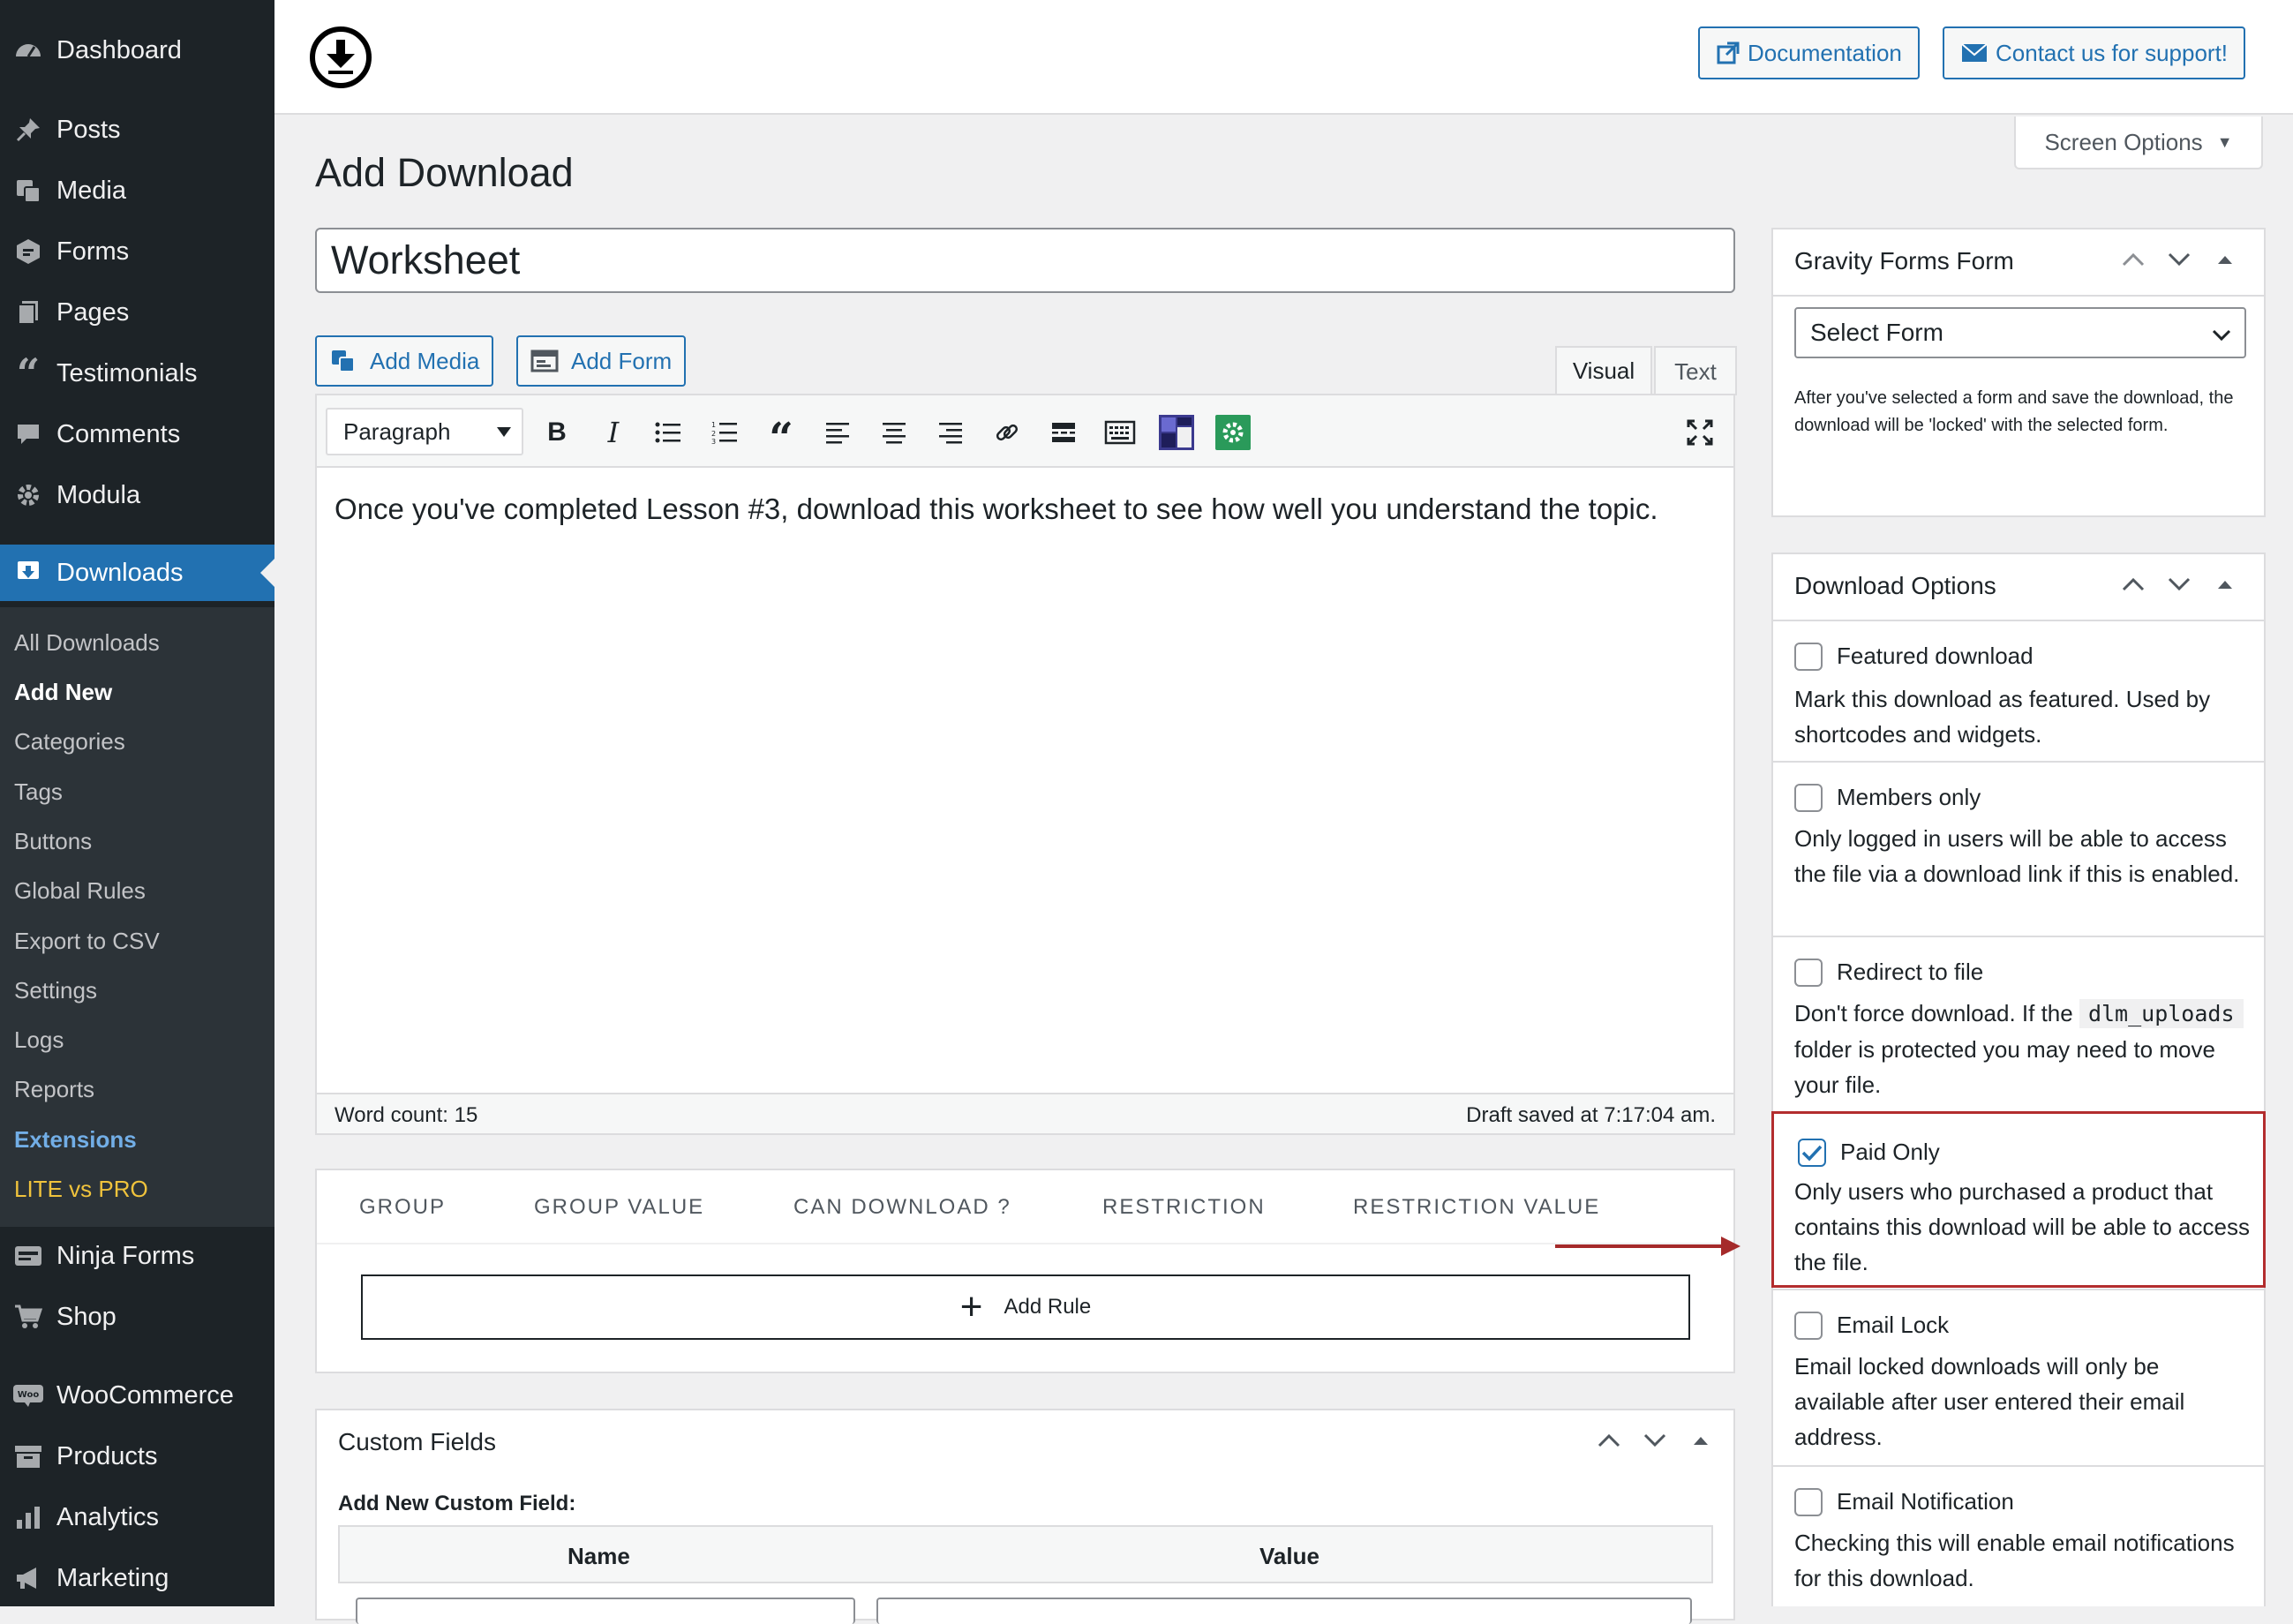 The image size is (2293, 1624). Describe the element at coordinates (341, 57) in the screenshot. I see `download-monitor-logo` at that location.